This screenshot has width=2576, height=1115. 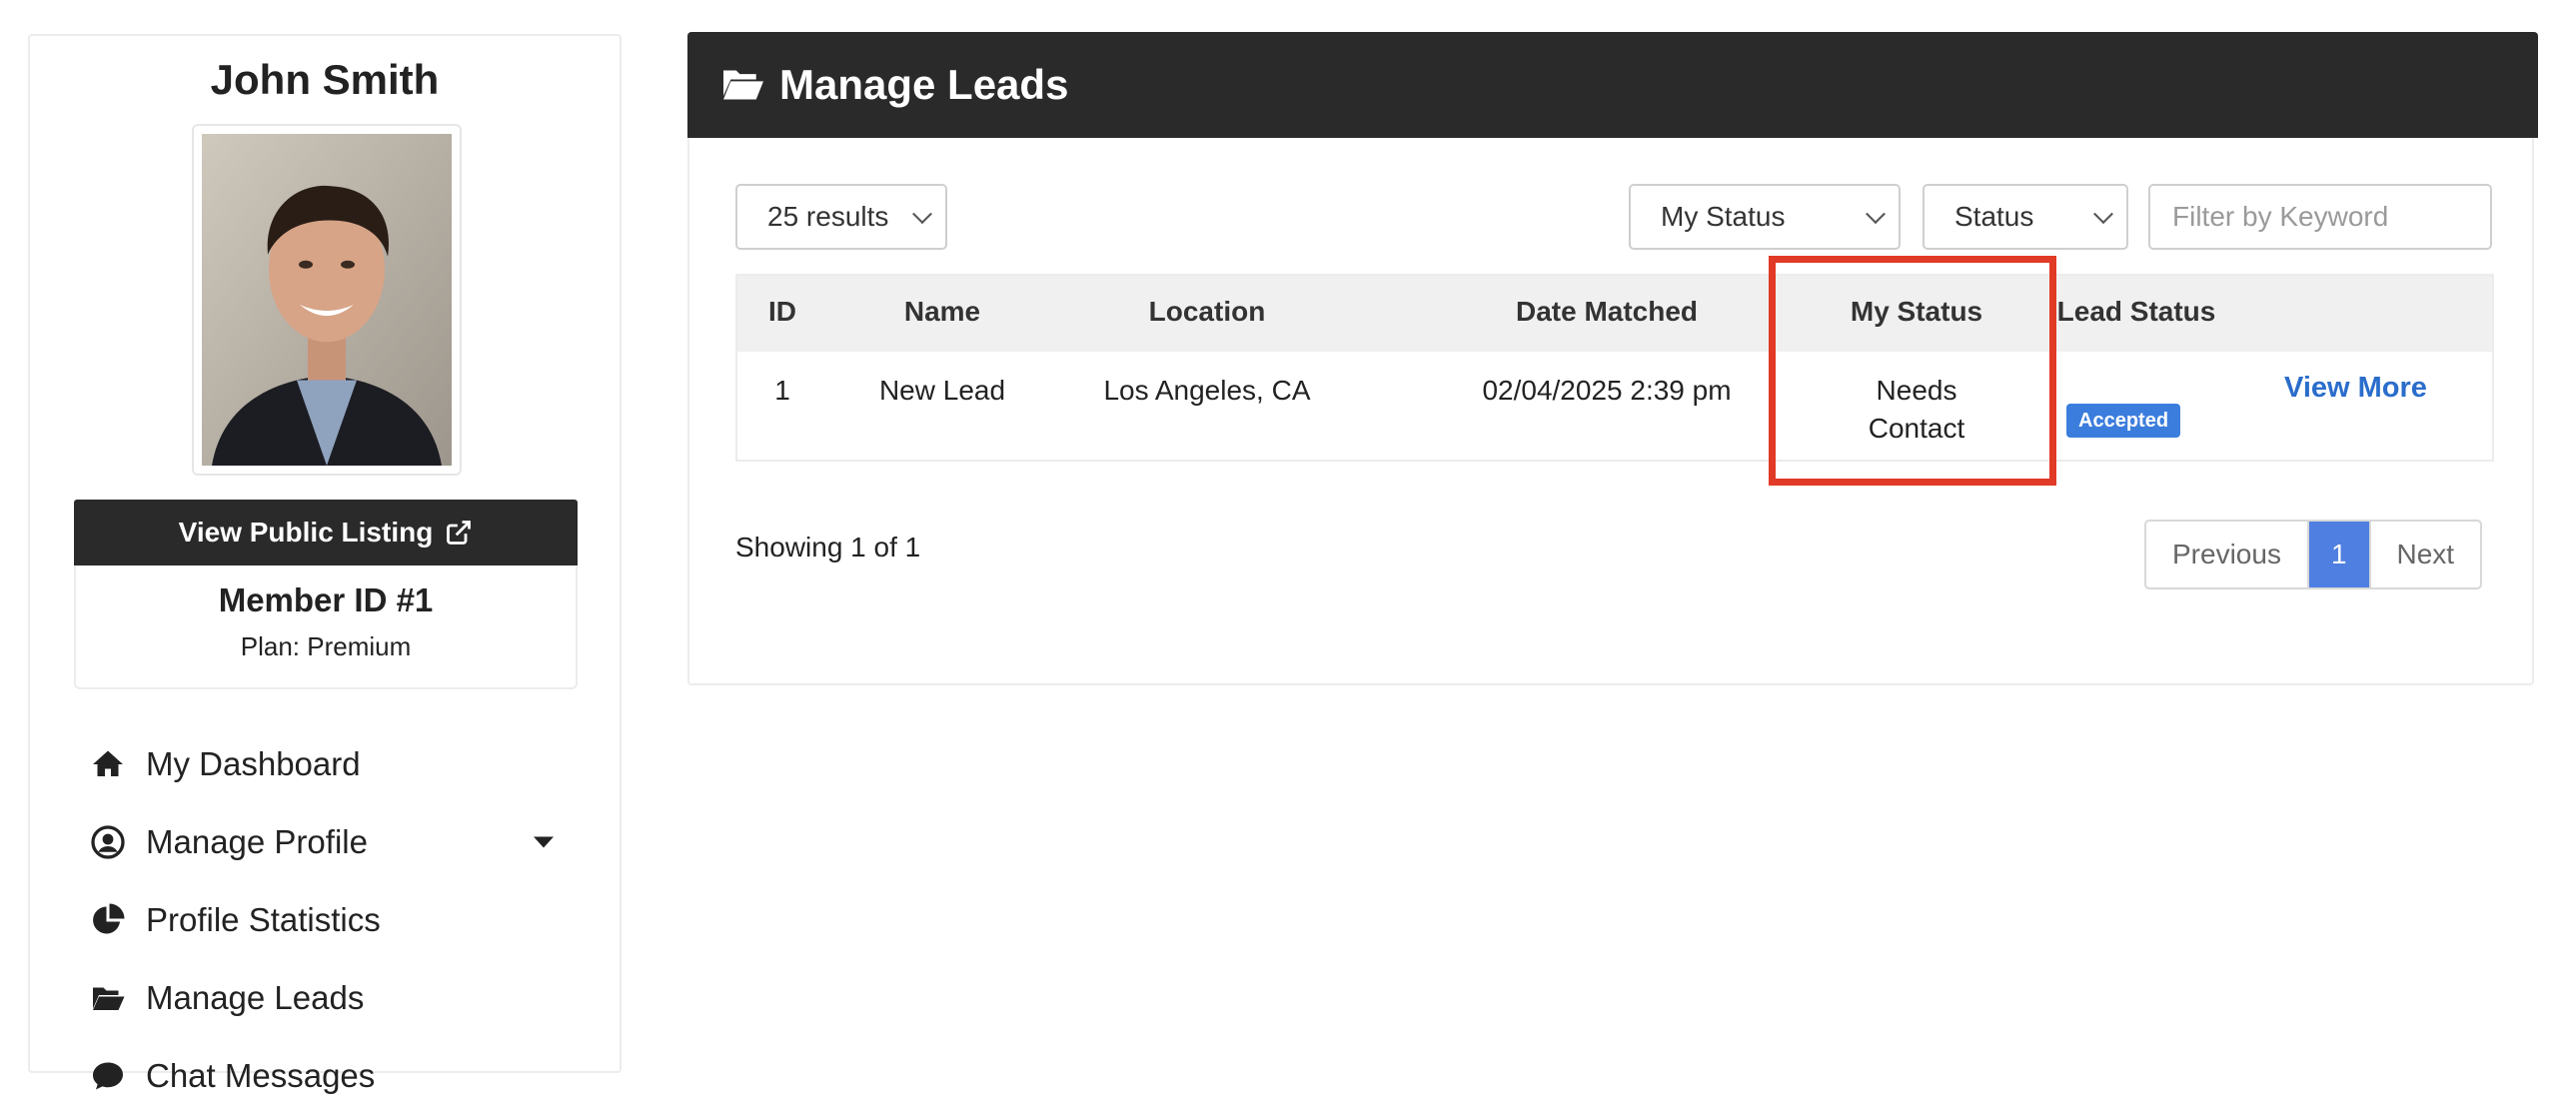 What do you see at coordinates (257, 841) in the screenshot?
I see `sidebar-item-label: Manage Profile` at bounding box center [257, 841].